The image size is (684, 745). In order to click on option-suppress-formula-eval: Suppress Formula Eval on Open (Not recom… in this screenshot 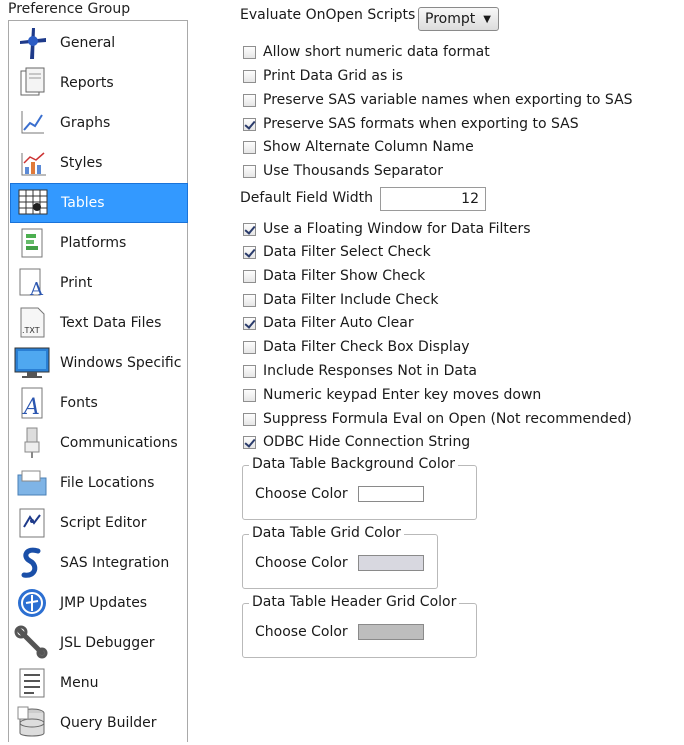, I will do `click(437, 419)`.